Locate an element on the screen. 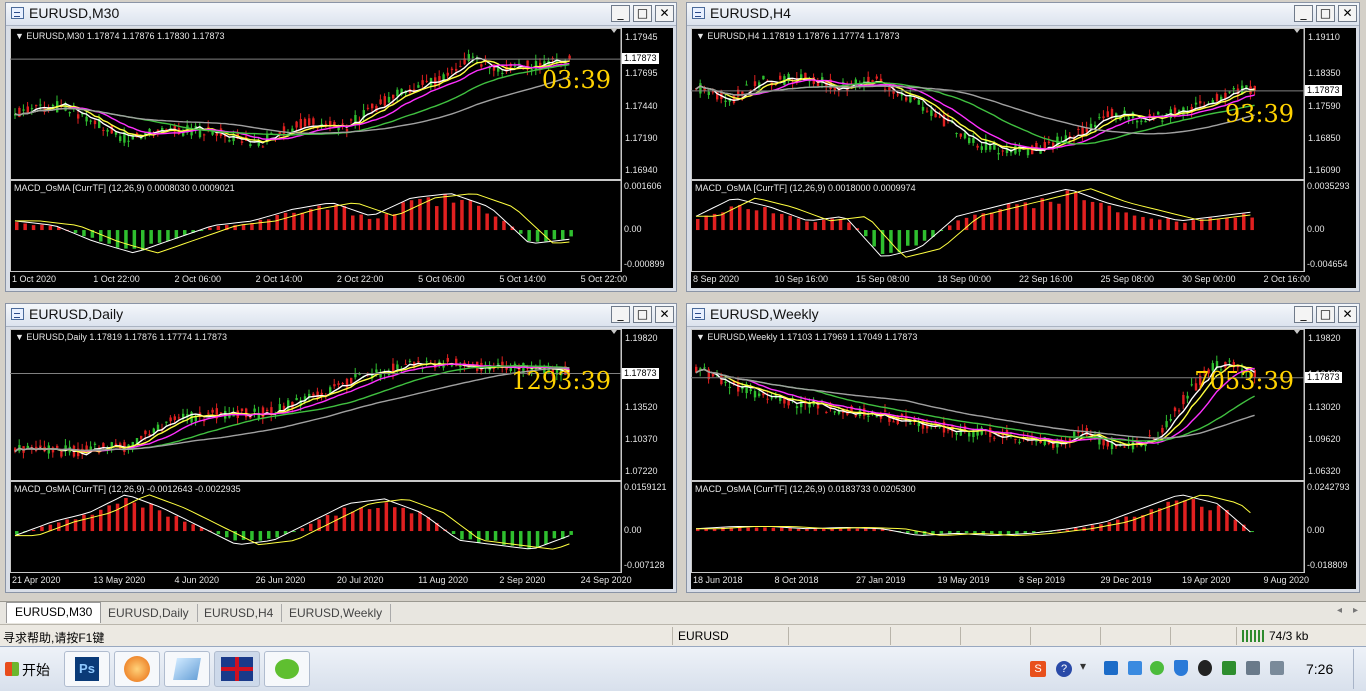 The height and width of the screenshot is (691, 1366). tray-expand-icon: ▾ is located at coordinates (1083, 666).